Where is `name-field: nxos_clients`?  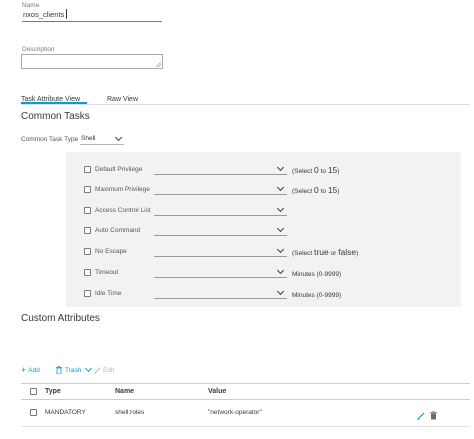 name-field: nxos_clients is located at coordinates (92, 15).